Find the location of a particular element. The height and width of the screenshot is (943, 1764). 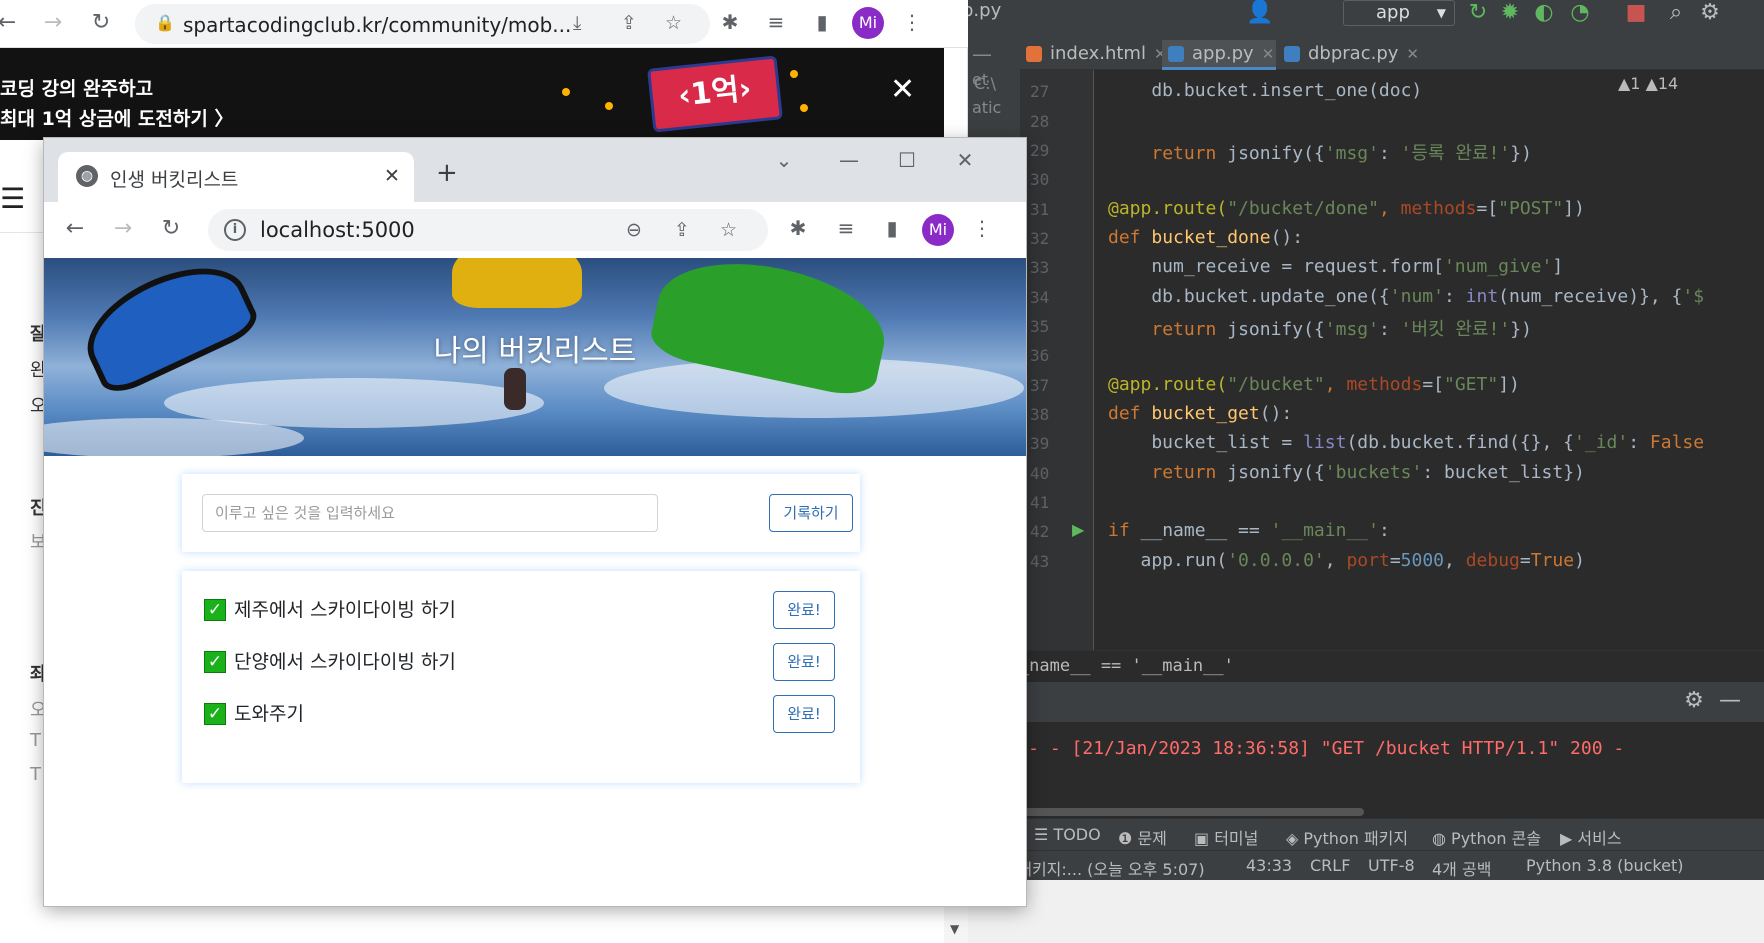

code-line: def bucket_done(): is located at coordinates (1206, 237).